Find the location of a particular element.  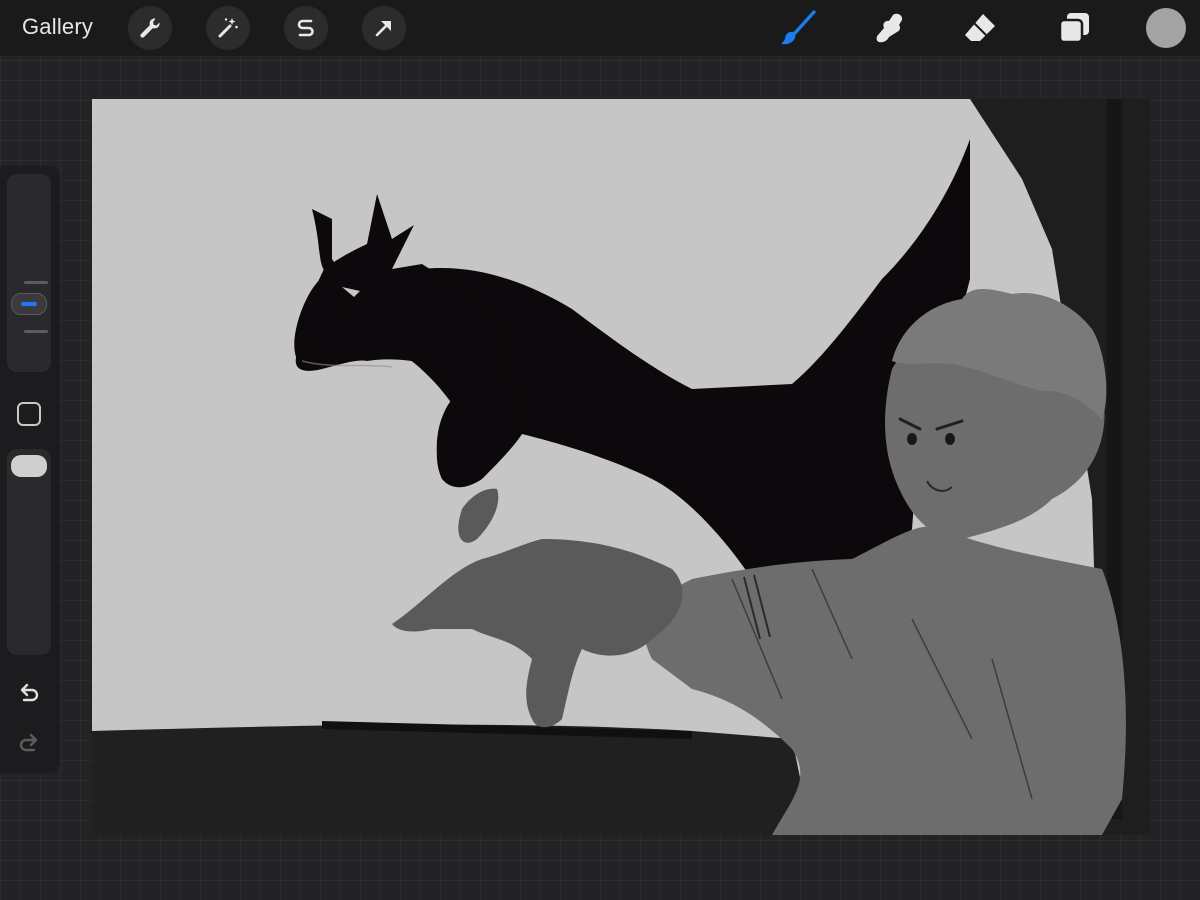

opacity-slider is located at coordinates (29, 552).